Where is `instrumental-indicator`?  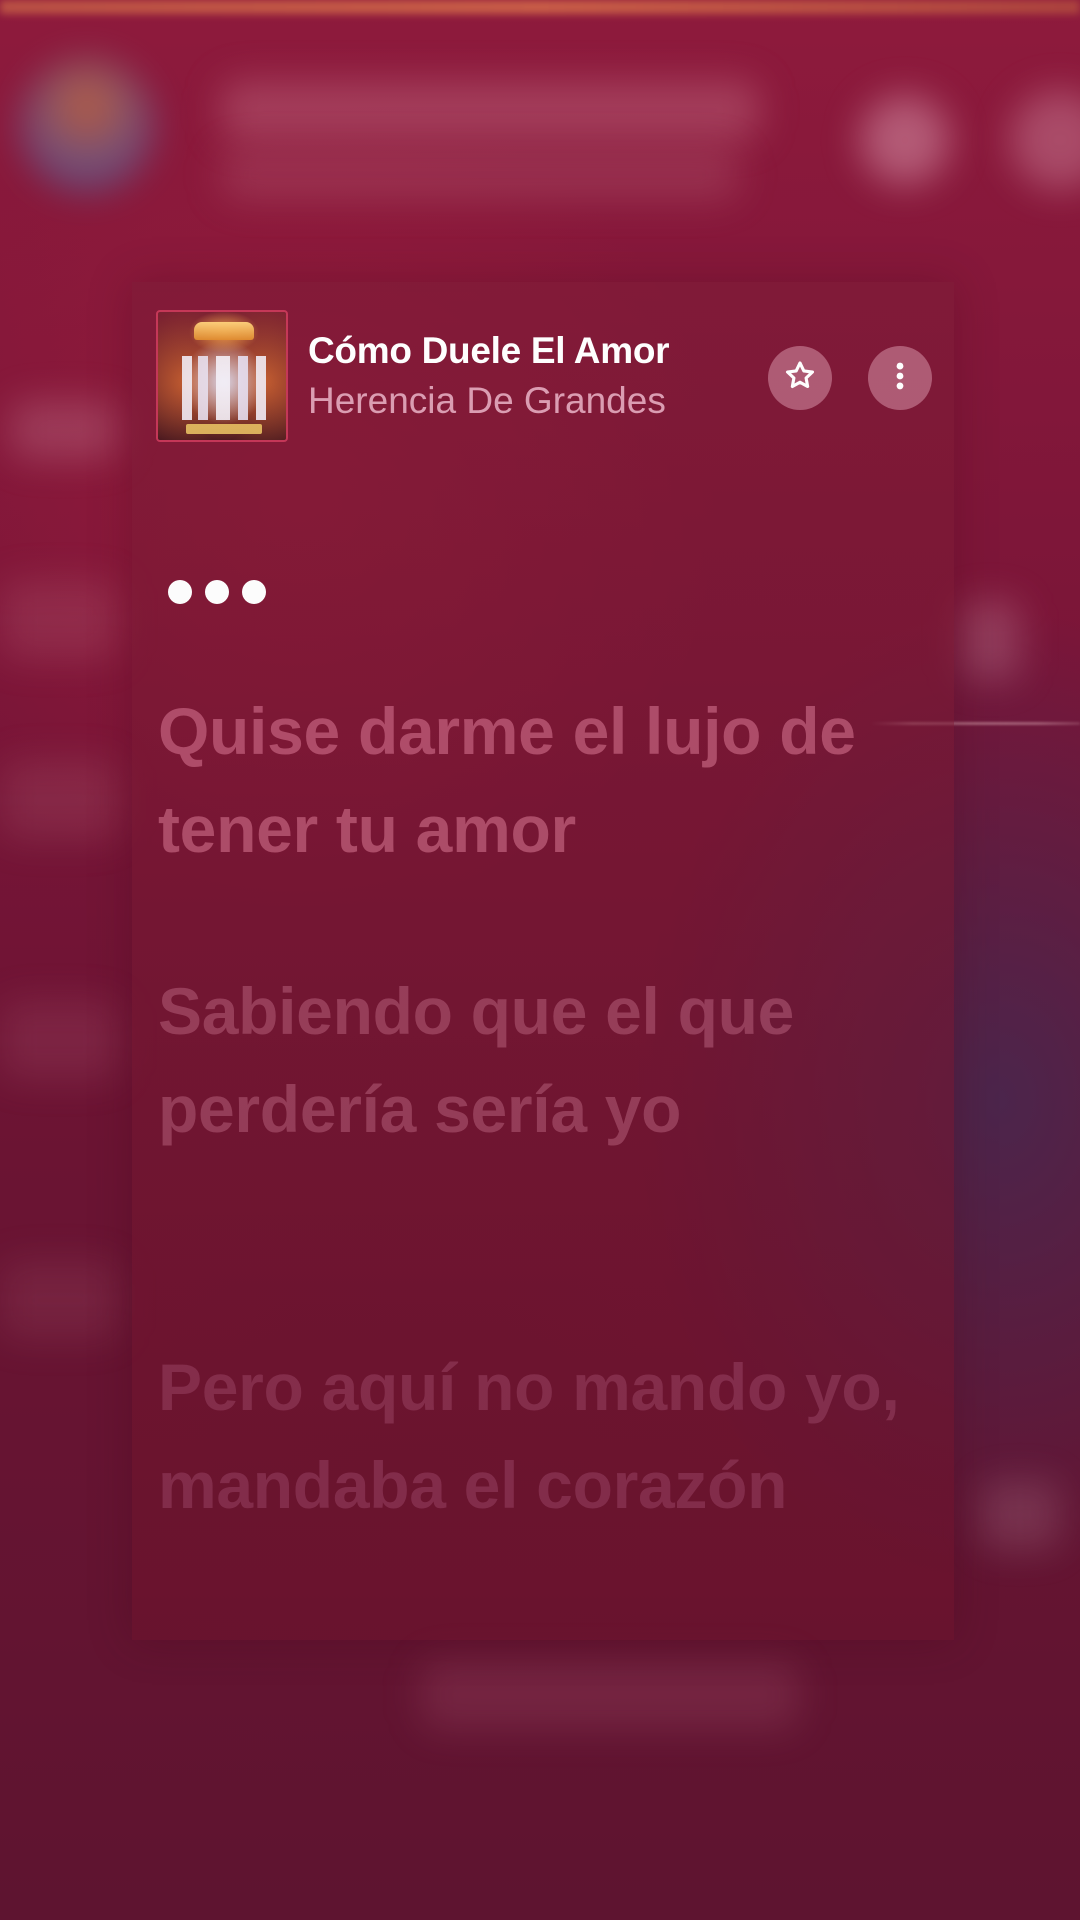 instrumental-indicator is located at coordinates (217, 592).